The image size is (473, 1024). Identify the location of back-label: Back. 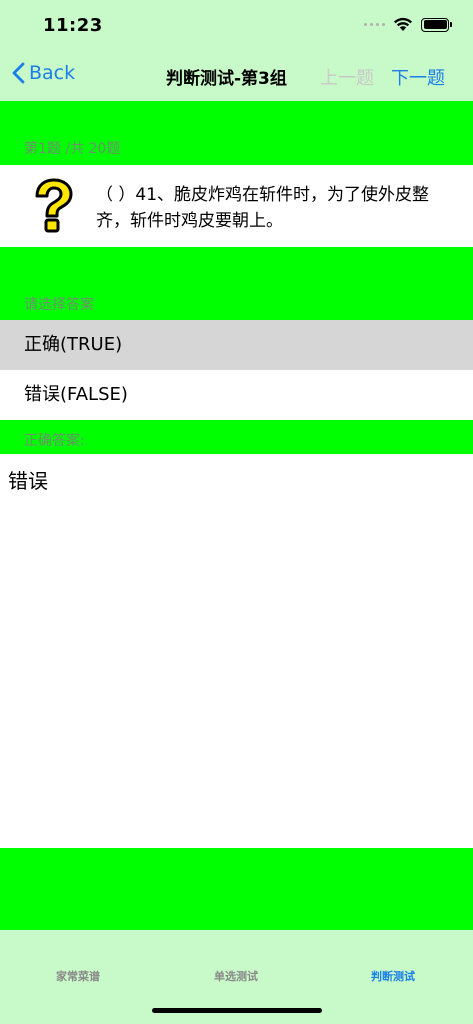
(52, 73).